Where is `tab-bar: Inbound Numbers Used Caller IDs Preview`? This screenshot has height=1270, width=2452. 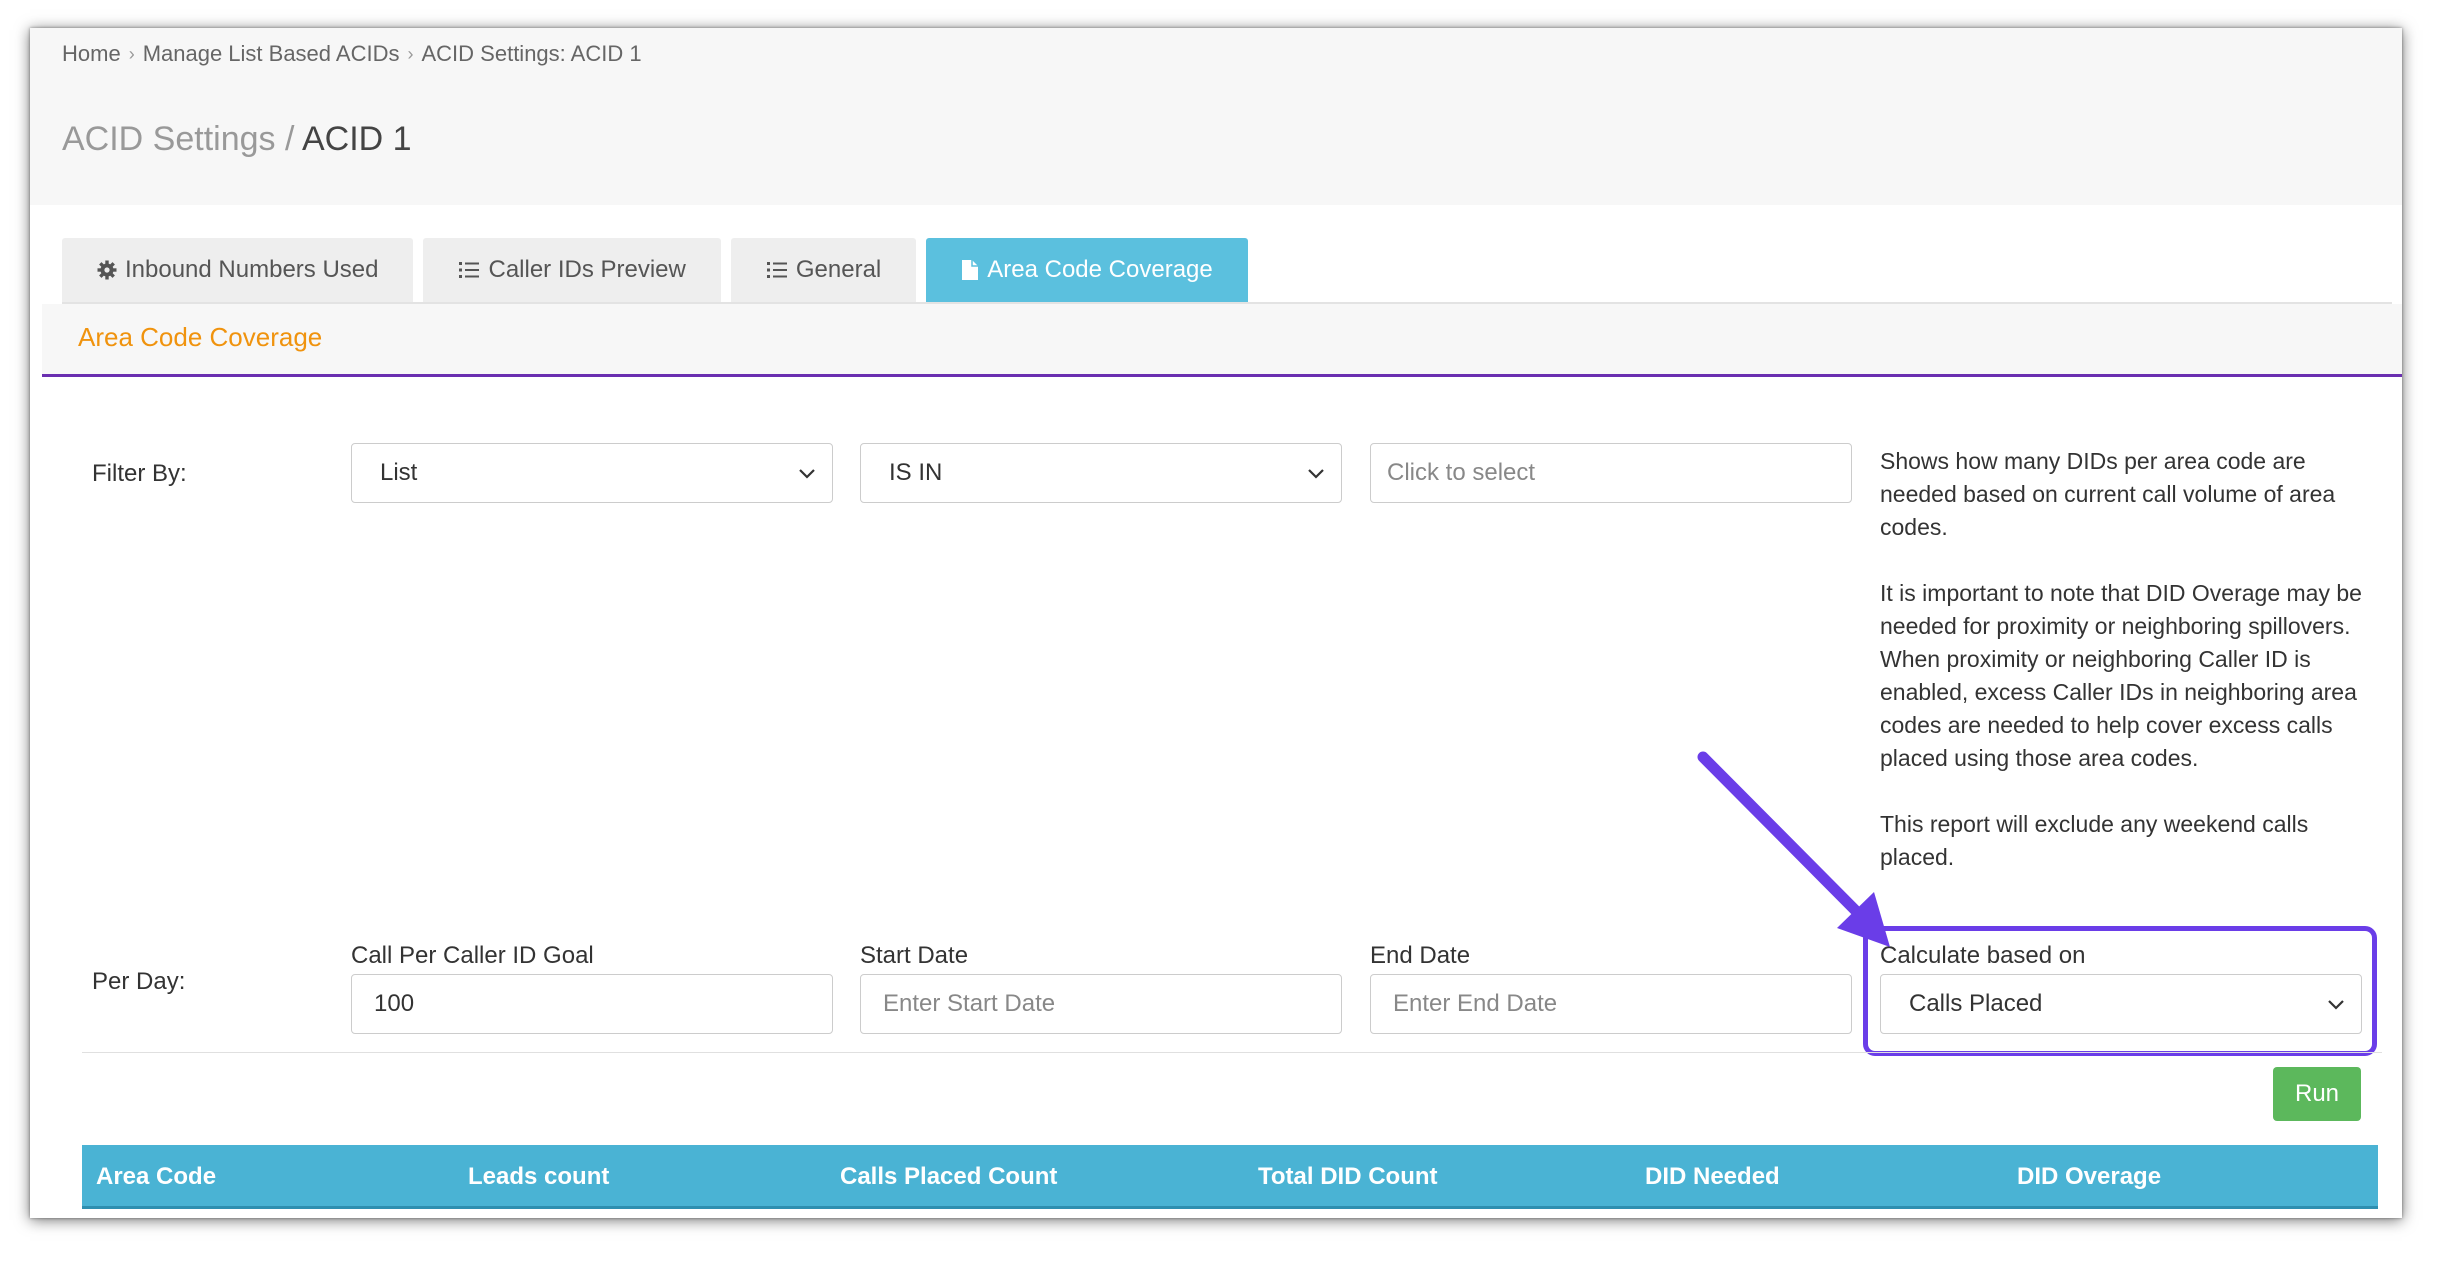 tab-bar: Inbound Numbers Used Caller IDs Preview is located at coordinates (660, 270).